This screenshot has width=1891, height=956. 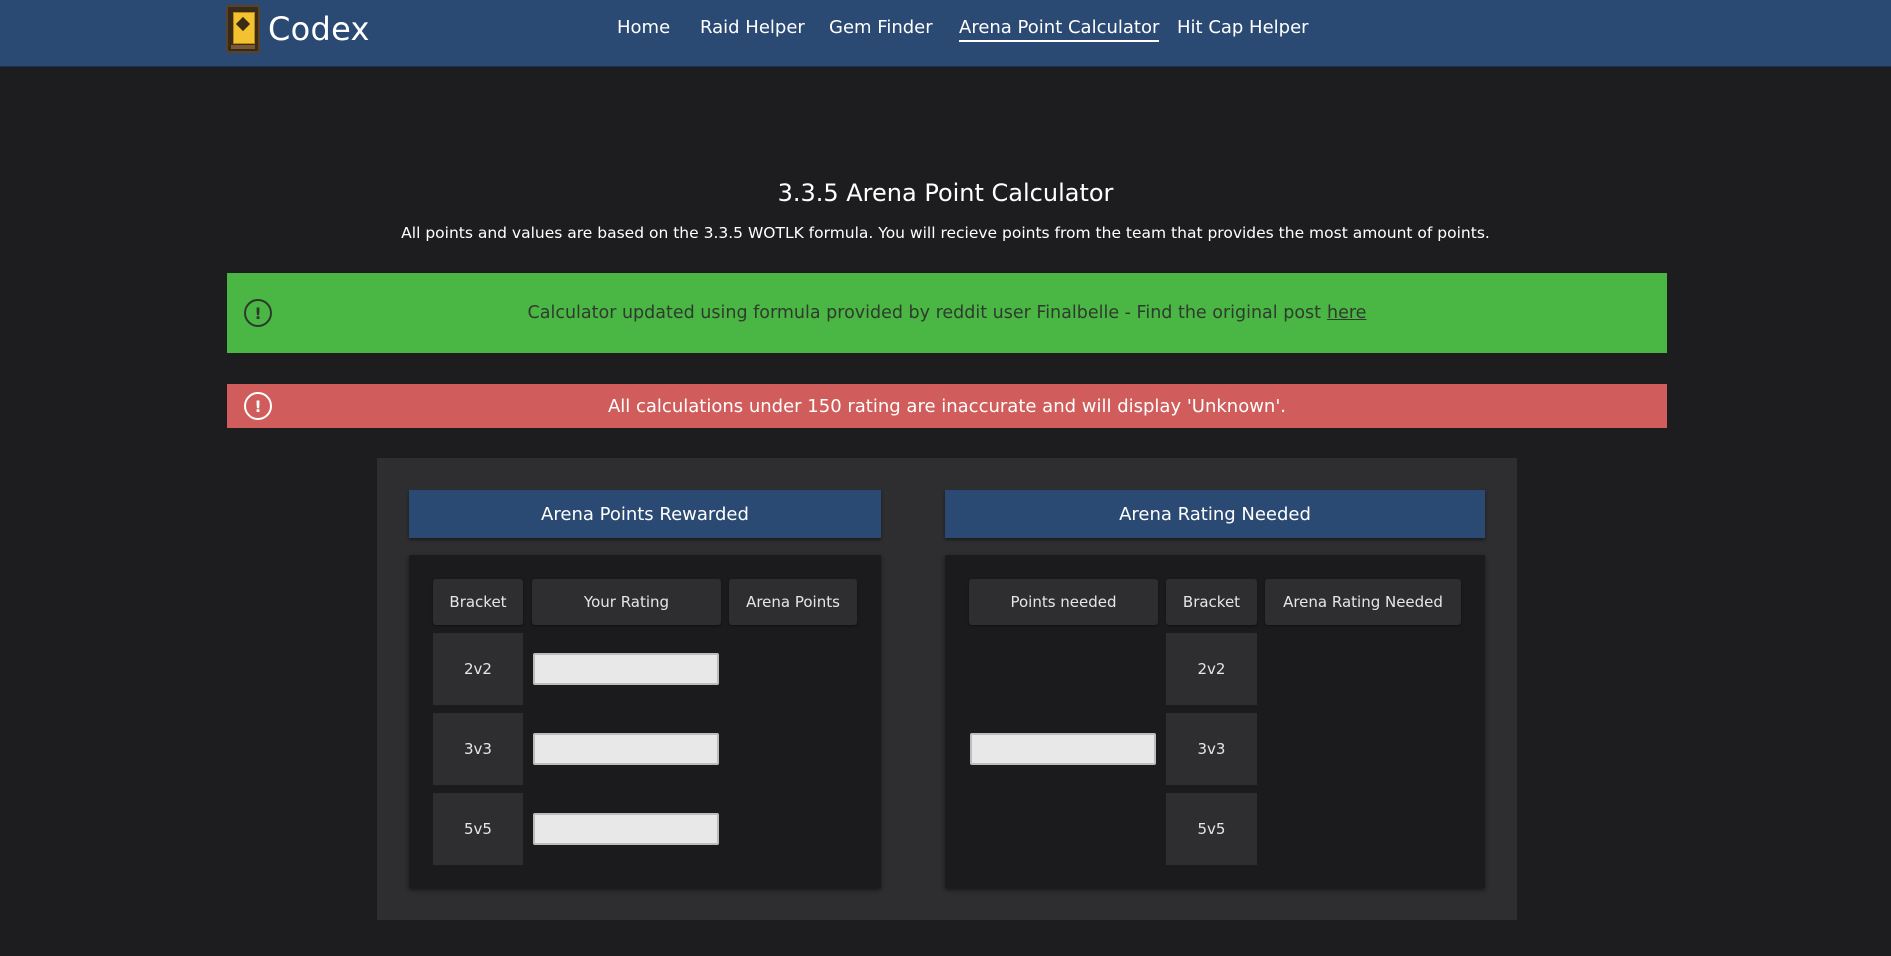 I want to click on rating-needed-header: Arena Rating Needed, so click(x=1215, y=514).